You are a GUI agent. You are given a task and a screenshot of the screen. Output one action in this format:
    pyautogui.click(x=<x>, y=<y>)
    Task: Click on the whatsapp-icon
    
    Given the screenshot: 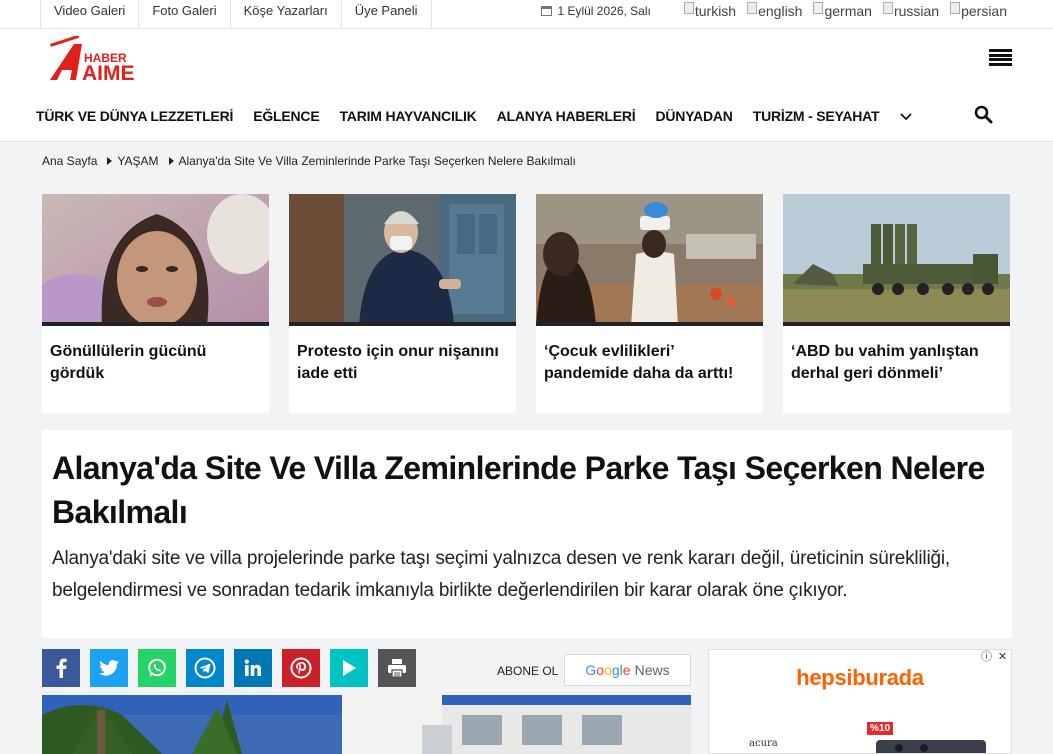 What is the action you would take?
    pyautogui.click(x=157, y=667)
    